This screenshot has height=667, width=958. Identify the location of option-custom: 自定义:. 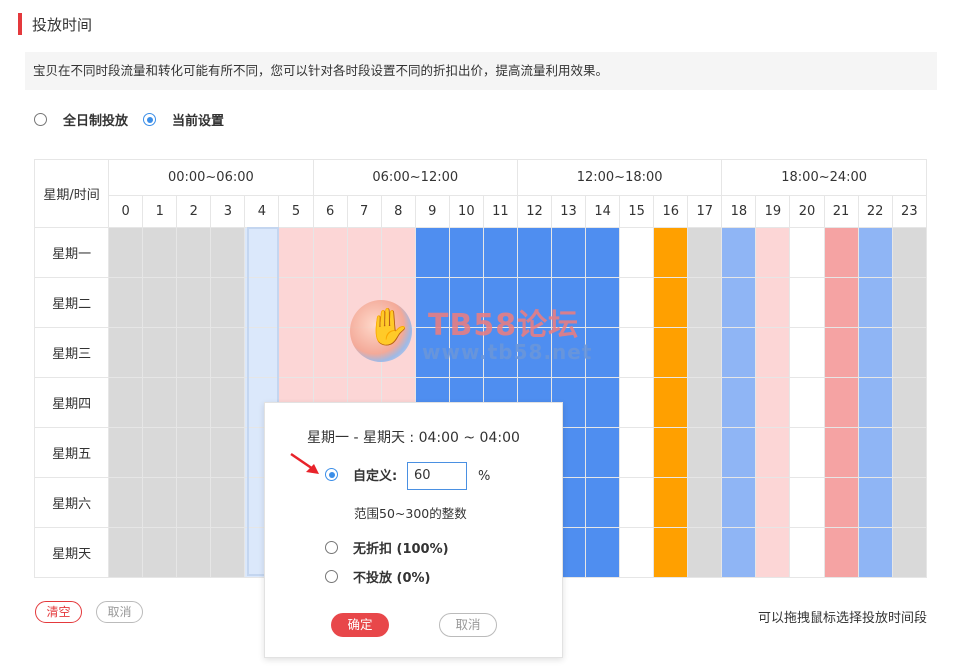
(361, 474).